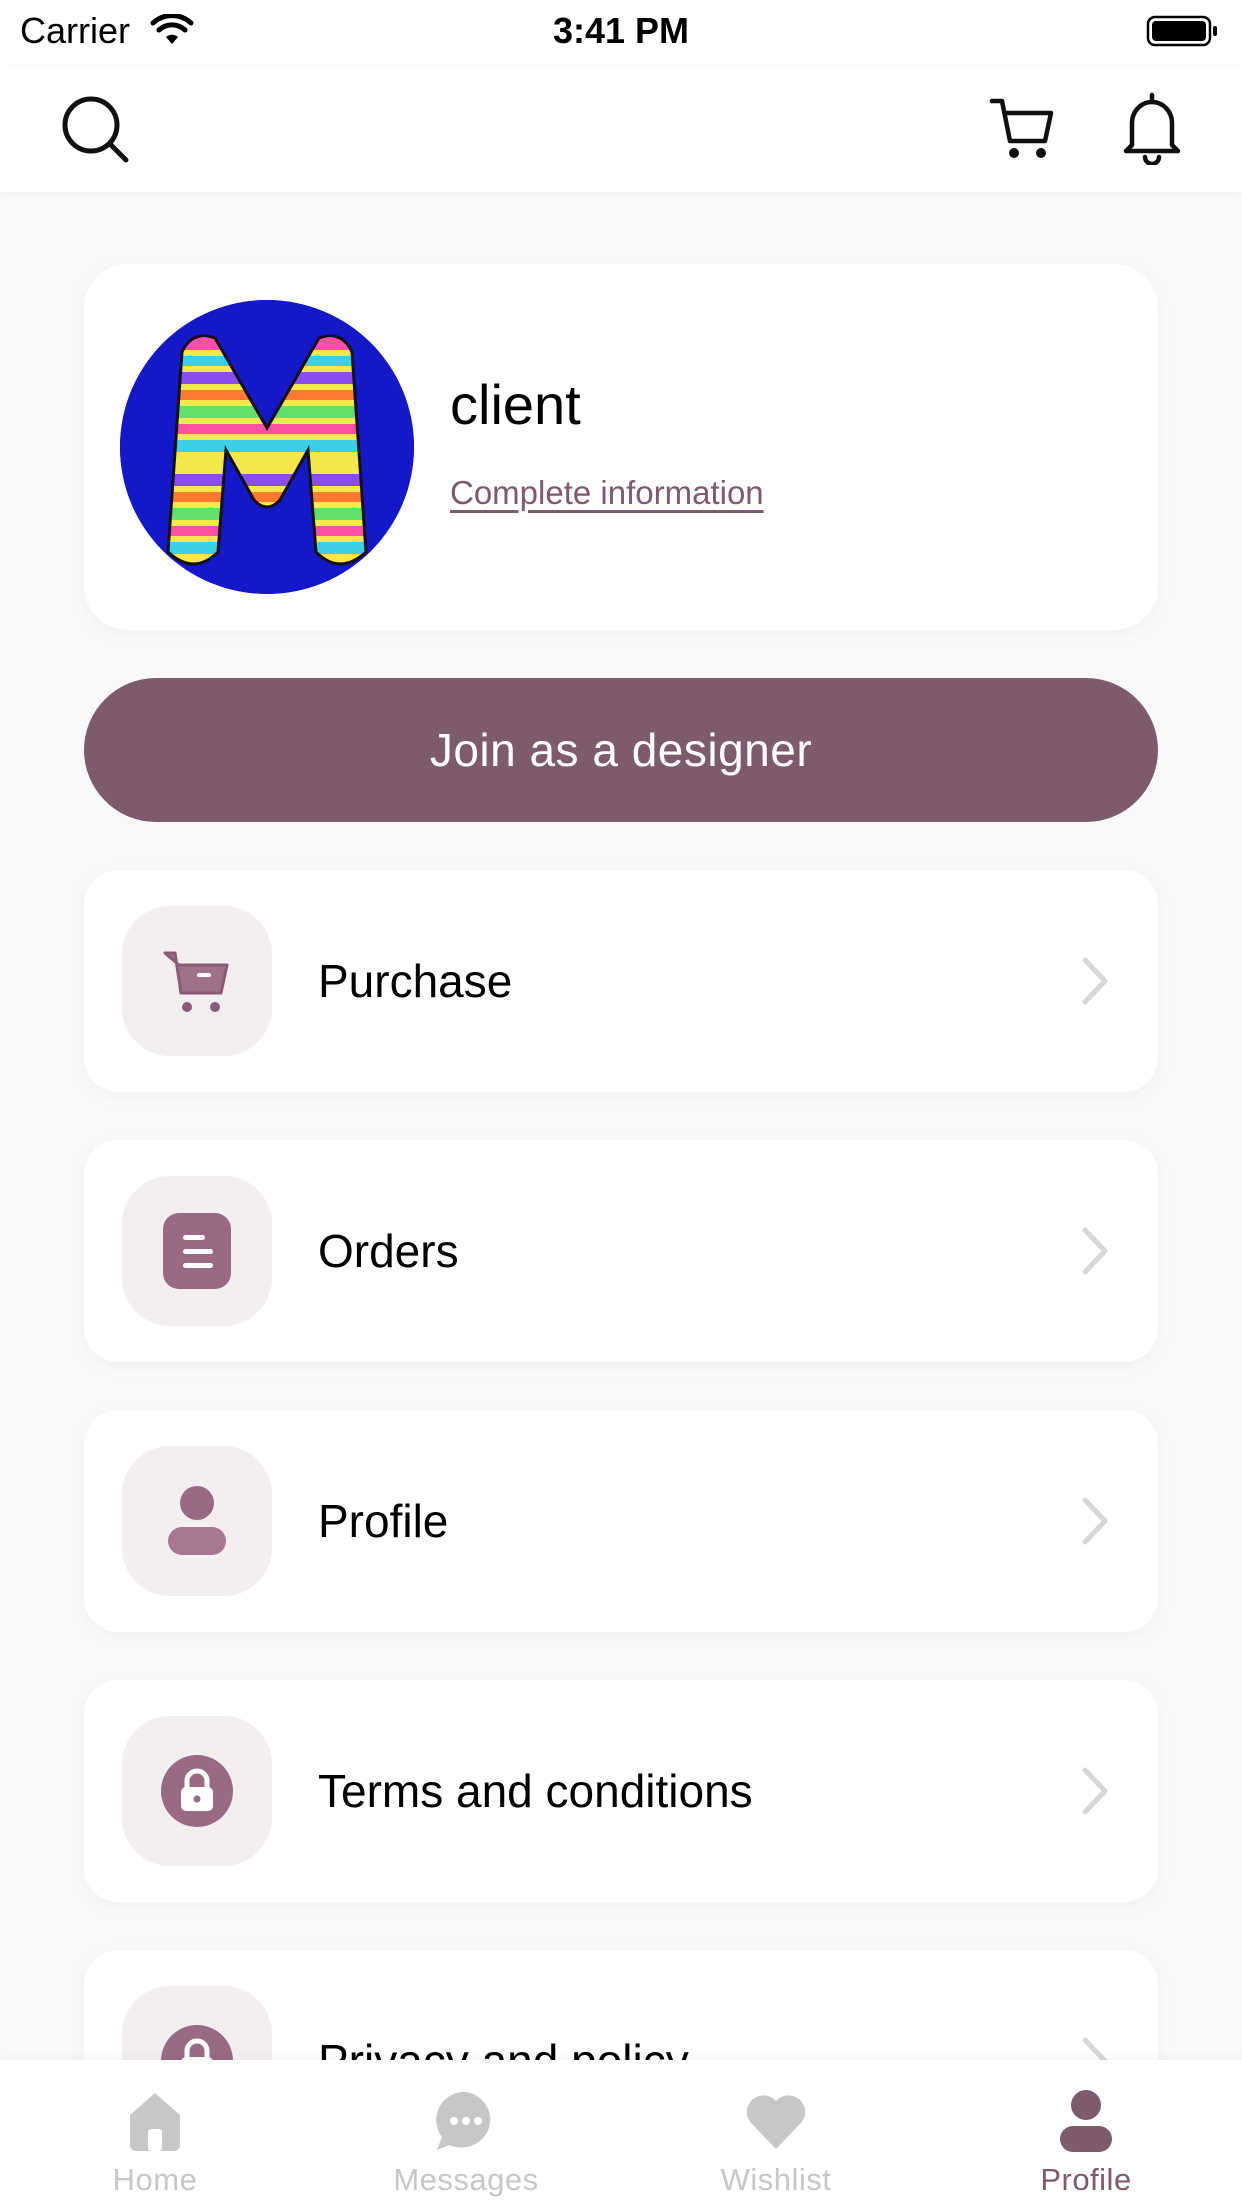 This screenshot has height=2208, width=1242. Describe the element at coordinates (267, 447) in the screenshot. I see `avatar` at that location.